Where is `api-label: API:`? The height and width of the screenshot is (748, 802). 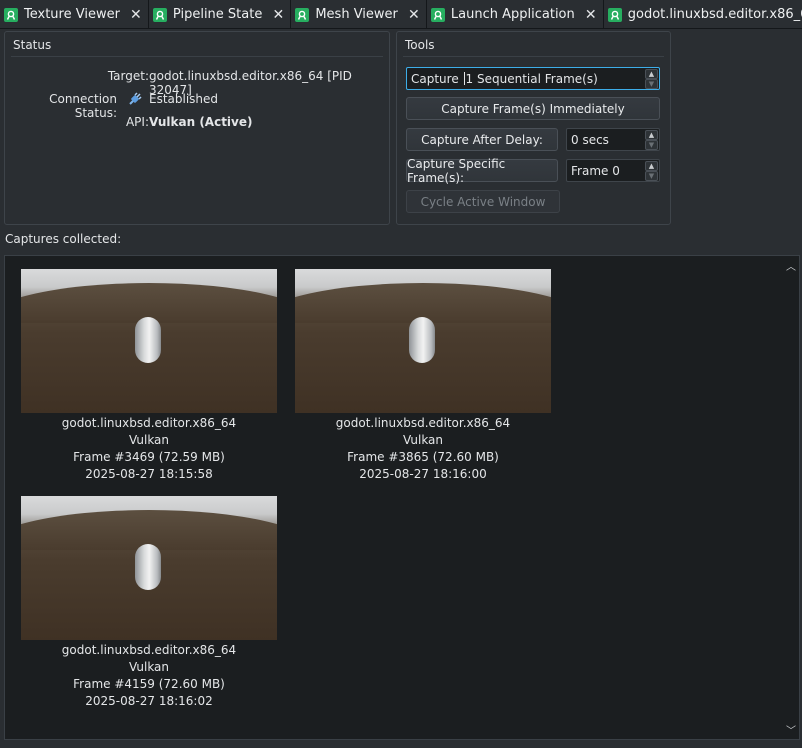 api-label: API: is located at coordinates (137, 122).